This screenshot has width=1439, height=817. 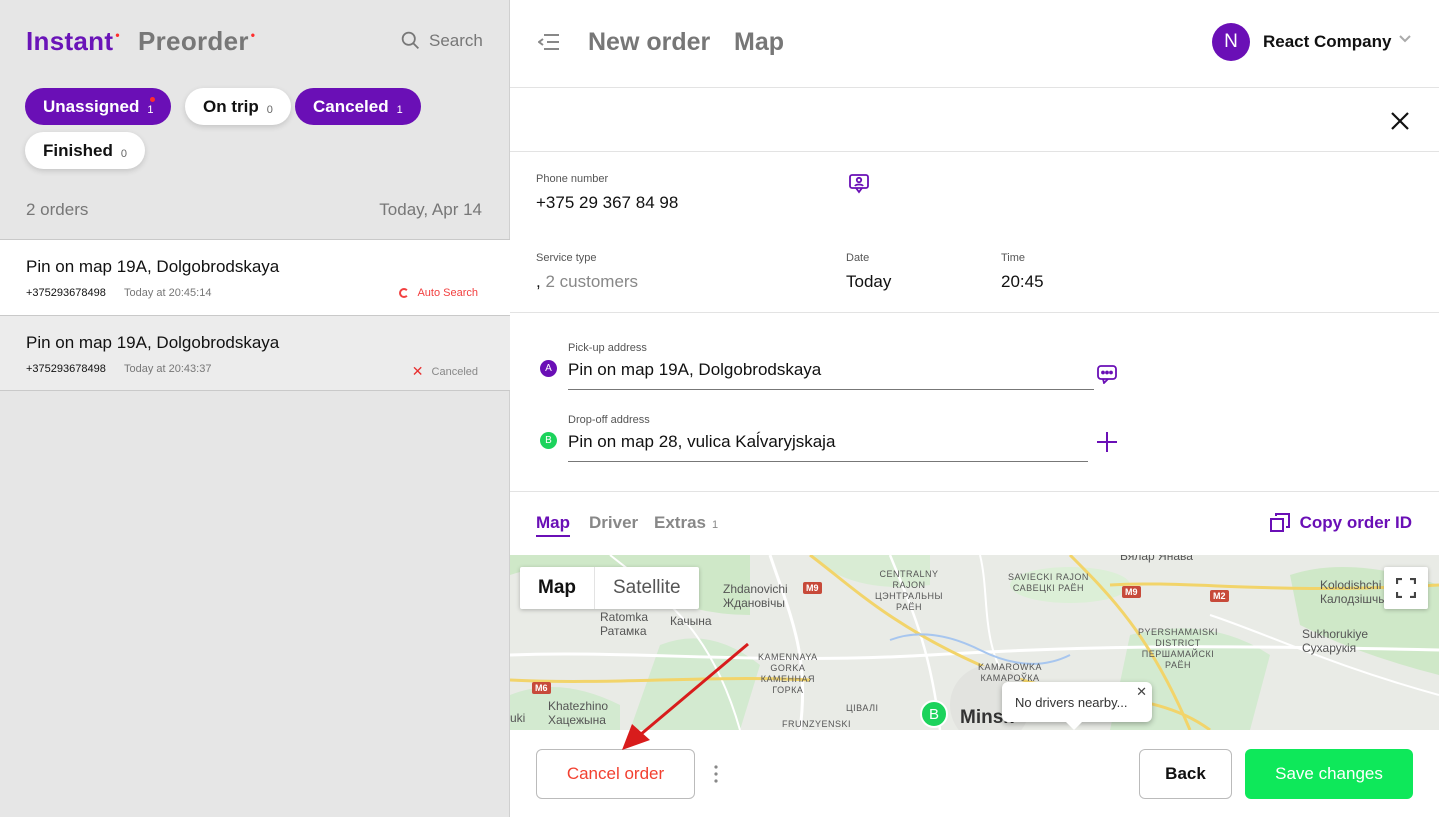 I want to click on search-button: Search, so click(x=441, y=40).